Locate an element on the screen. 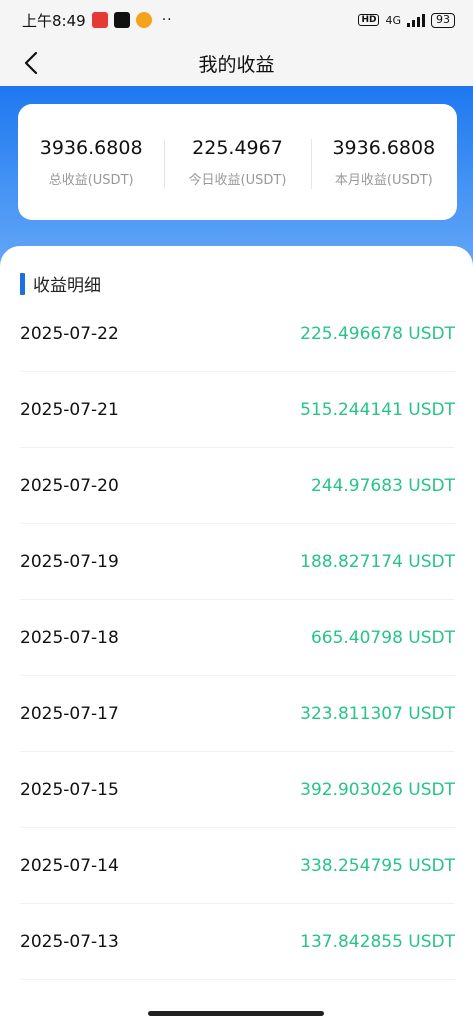 This screenshot has width=473, height=1024. back-button is located at coordinates (31, 63).